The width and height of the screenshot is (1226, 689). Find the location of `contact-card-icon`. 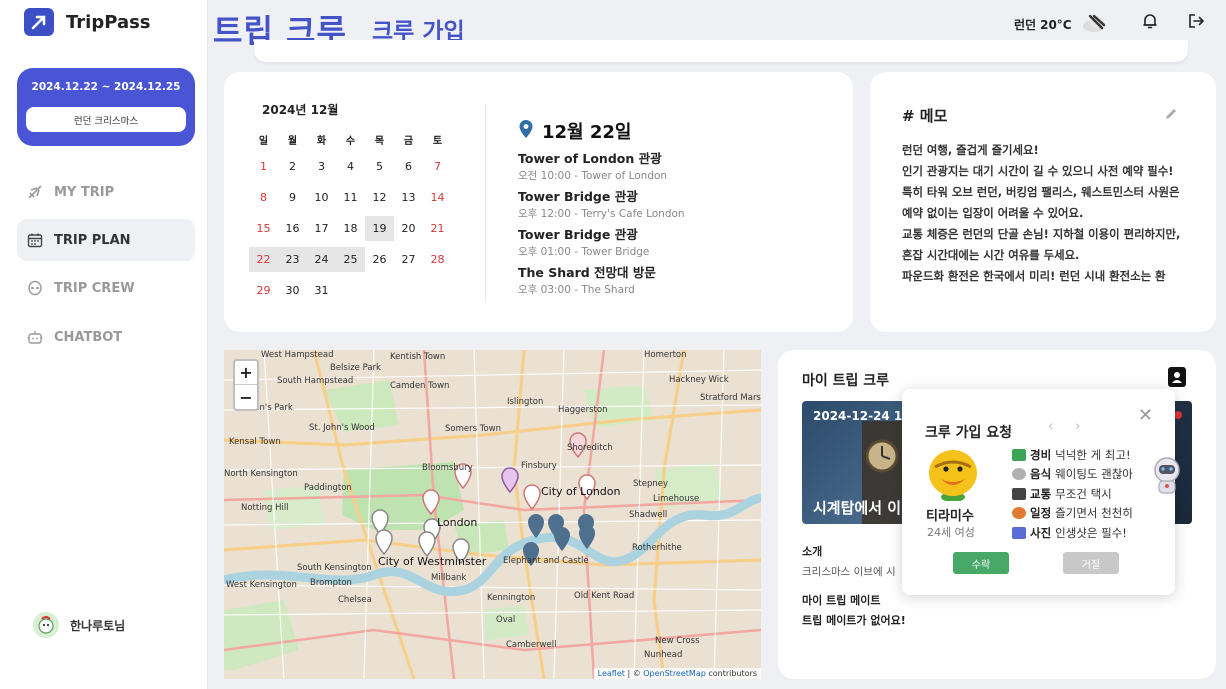

contact-card-icon is located at coordinates (1177, 377).